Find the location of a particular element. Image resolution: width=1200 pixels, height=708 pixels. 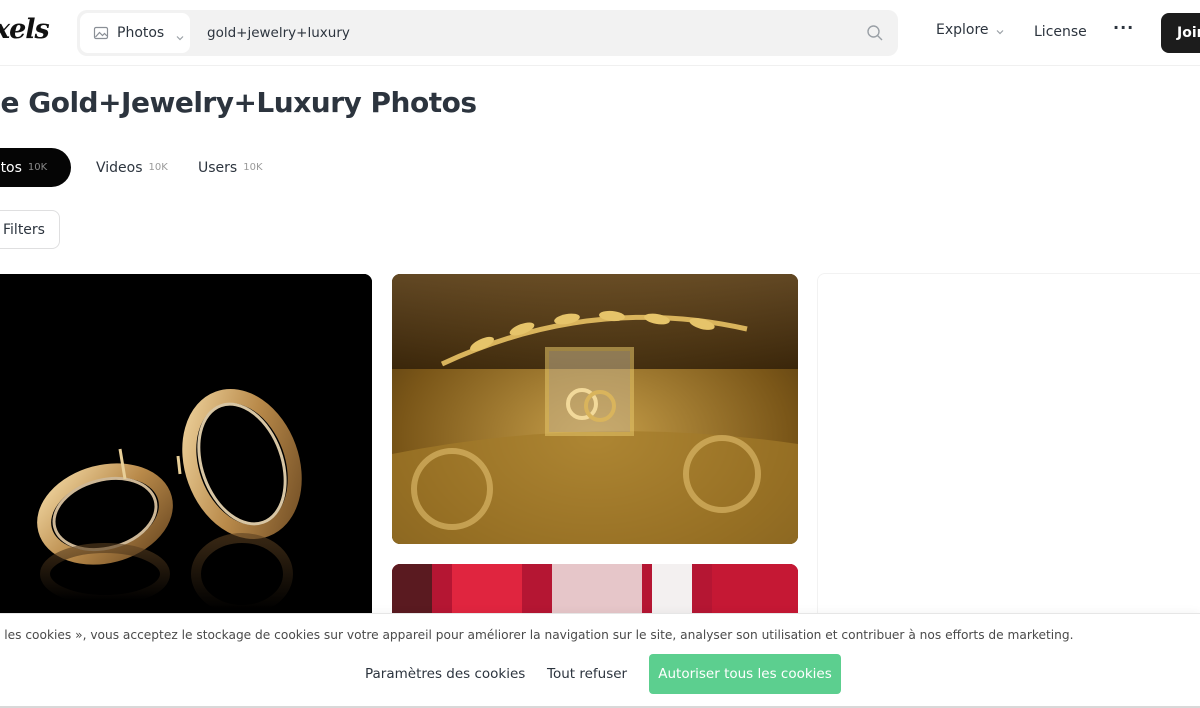

tab-users-label: Users is located at coordinates (218, 167).